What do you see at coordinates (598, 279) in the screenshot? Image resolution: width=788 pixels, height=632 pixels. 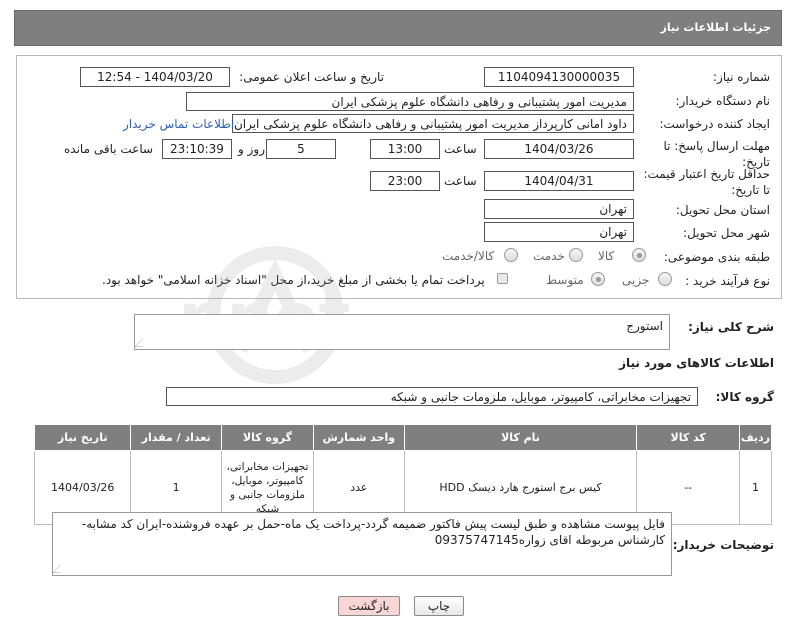 I see `process-radio-medium` at bounding box center [598, 279].